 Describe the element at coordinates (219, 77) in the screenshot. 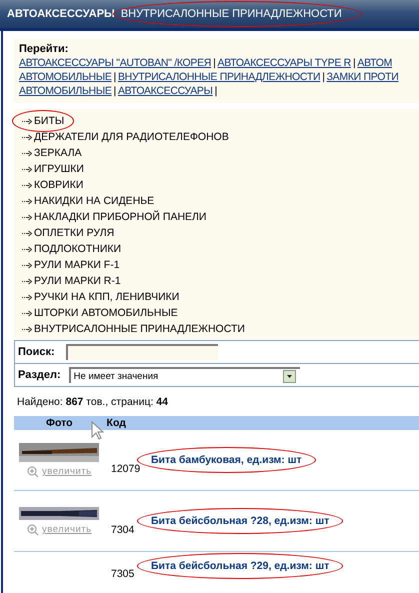

I see `category-link: ВНУТРИСАЛОННЫЕ ПРИНАДЛЕЖНОСТИ` at that location.